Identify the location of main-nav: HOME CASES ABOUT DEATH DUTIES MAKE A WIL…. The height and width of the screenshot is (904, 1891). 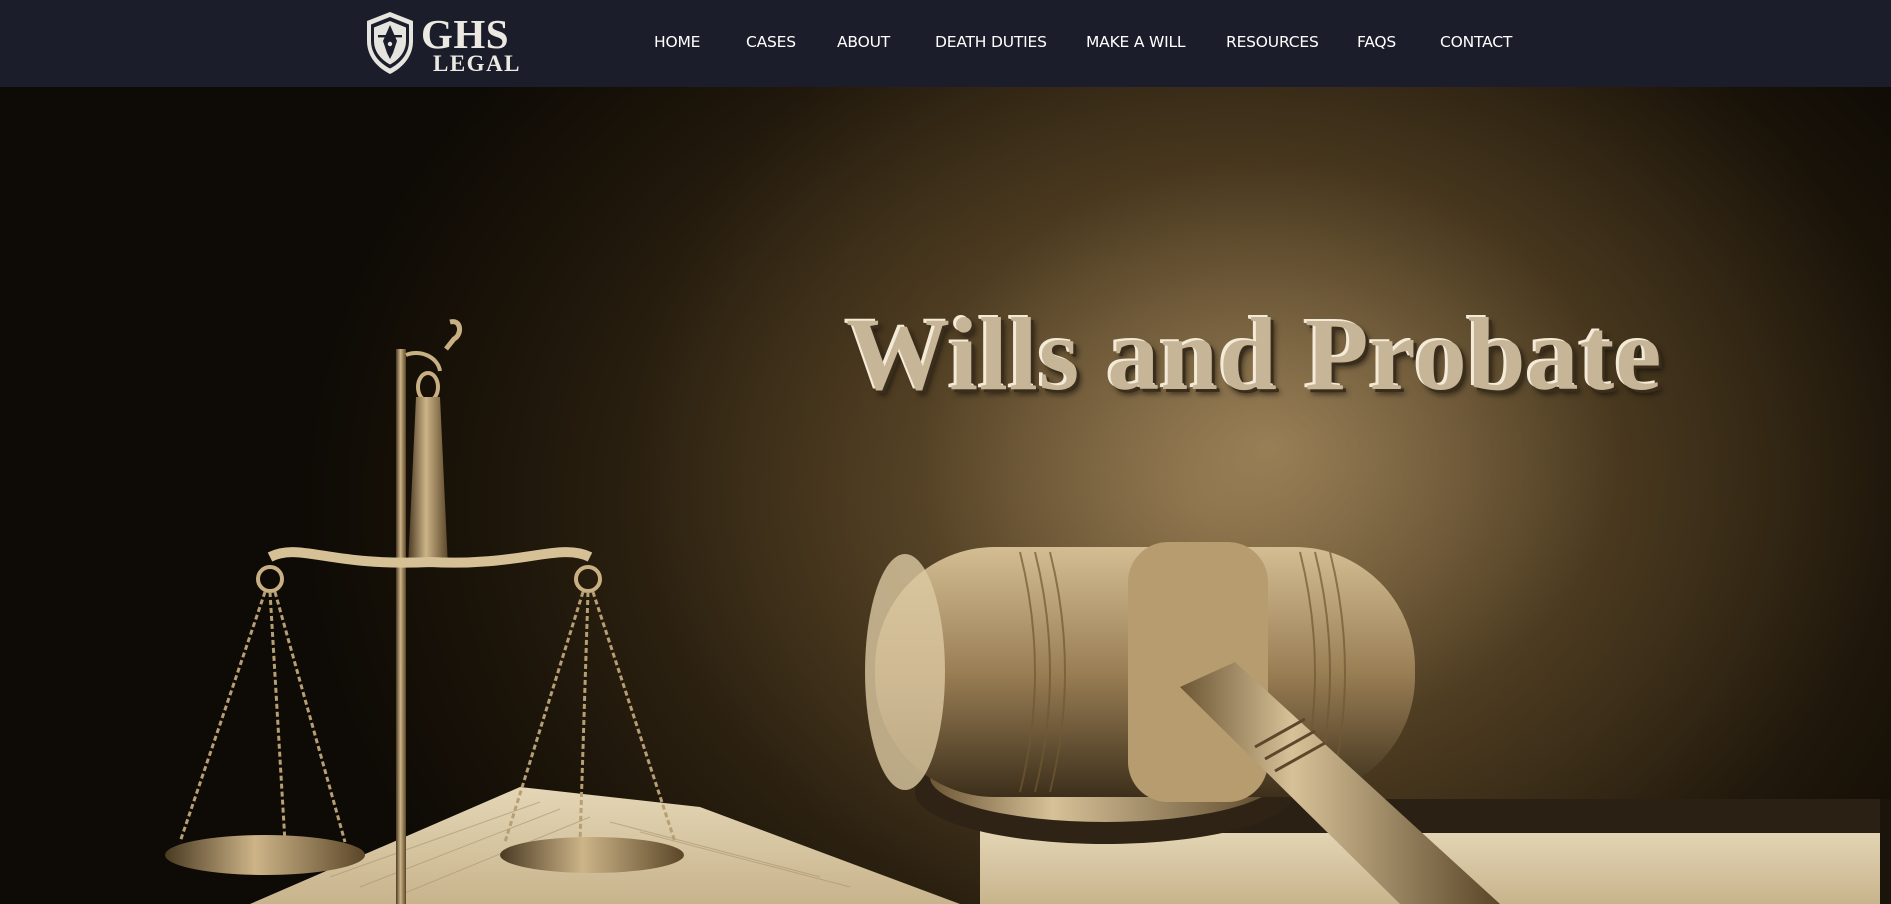
(945, 43).